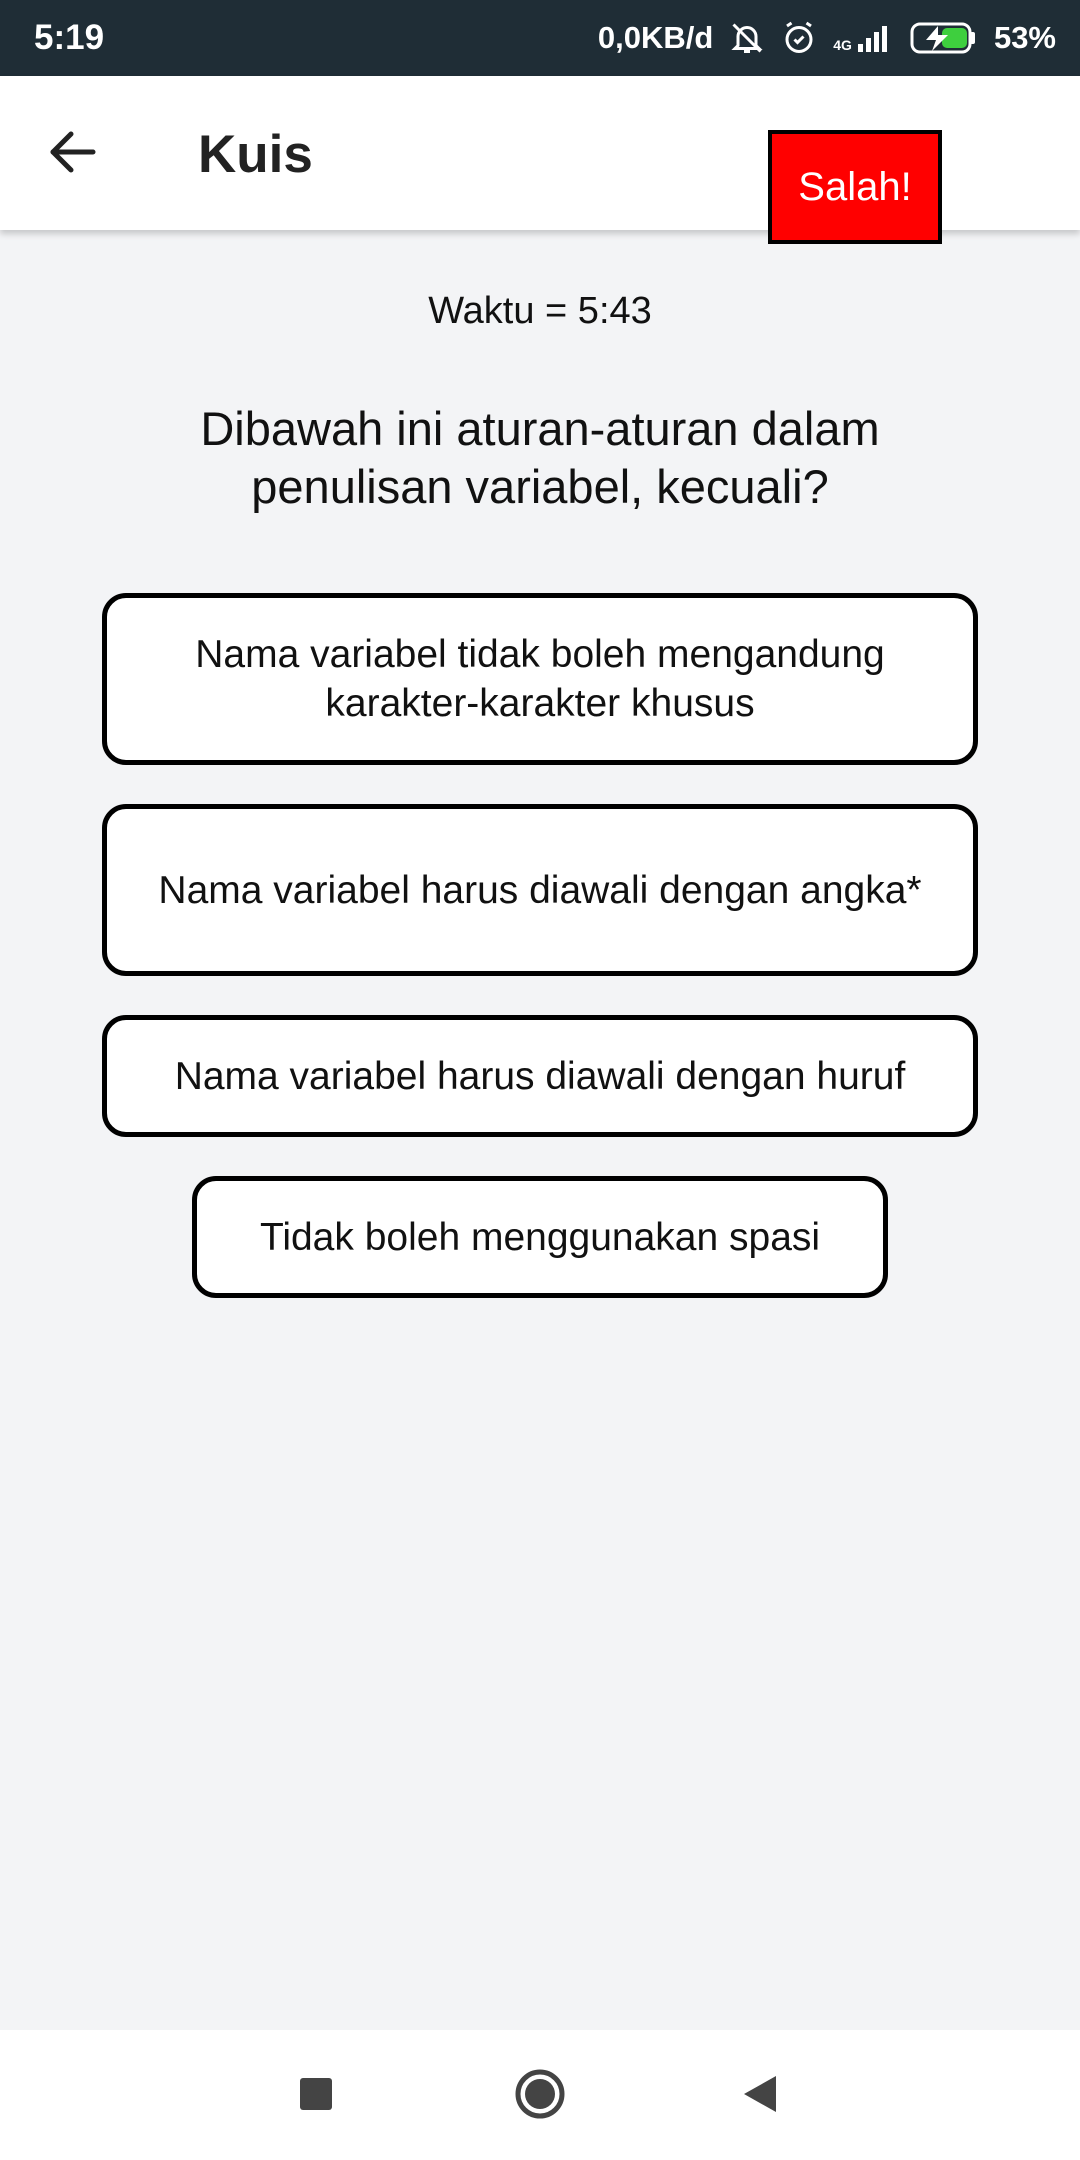 This screenshot has width=1080, height=2160. What do you see at coordinates (799, 38) in the screenshot?
I see `alarm-icon` at bounding box center [799, 38].